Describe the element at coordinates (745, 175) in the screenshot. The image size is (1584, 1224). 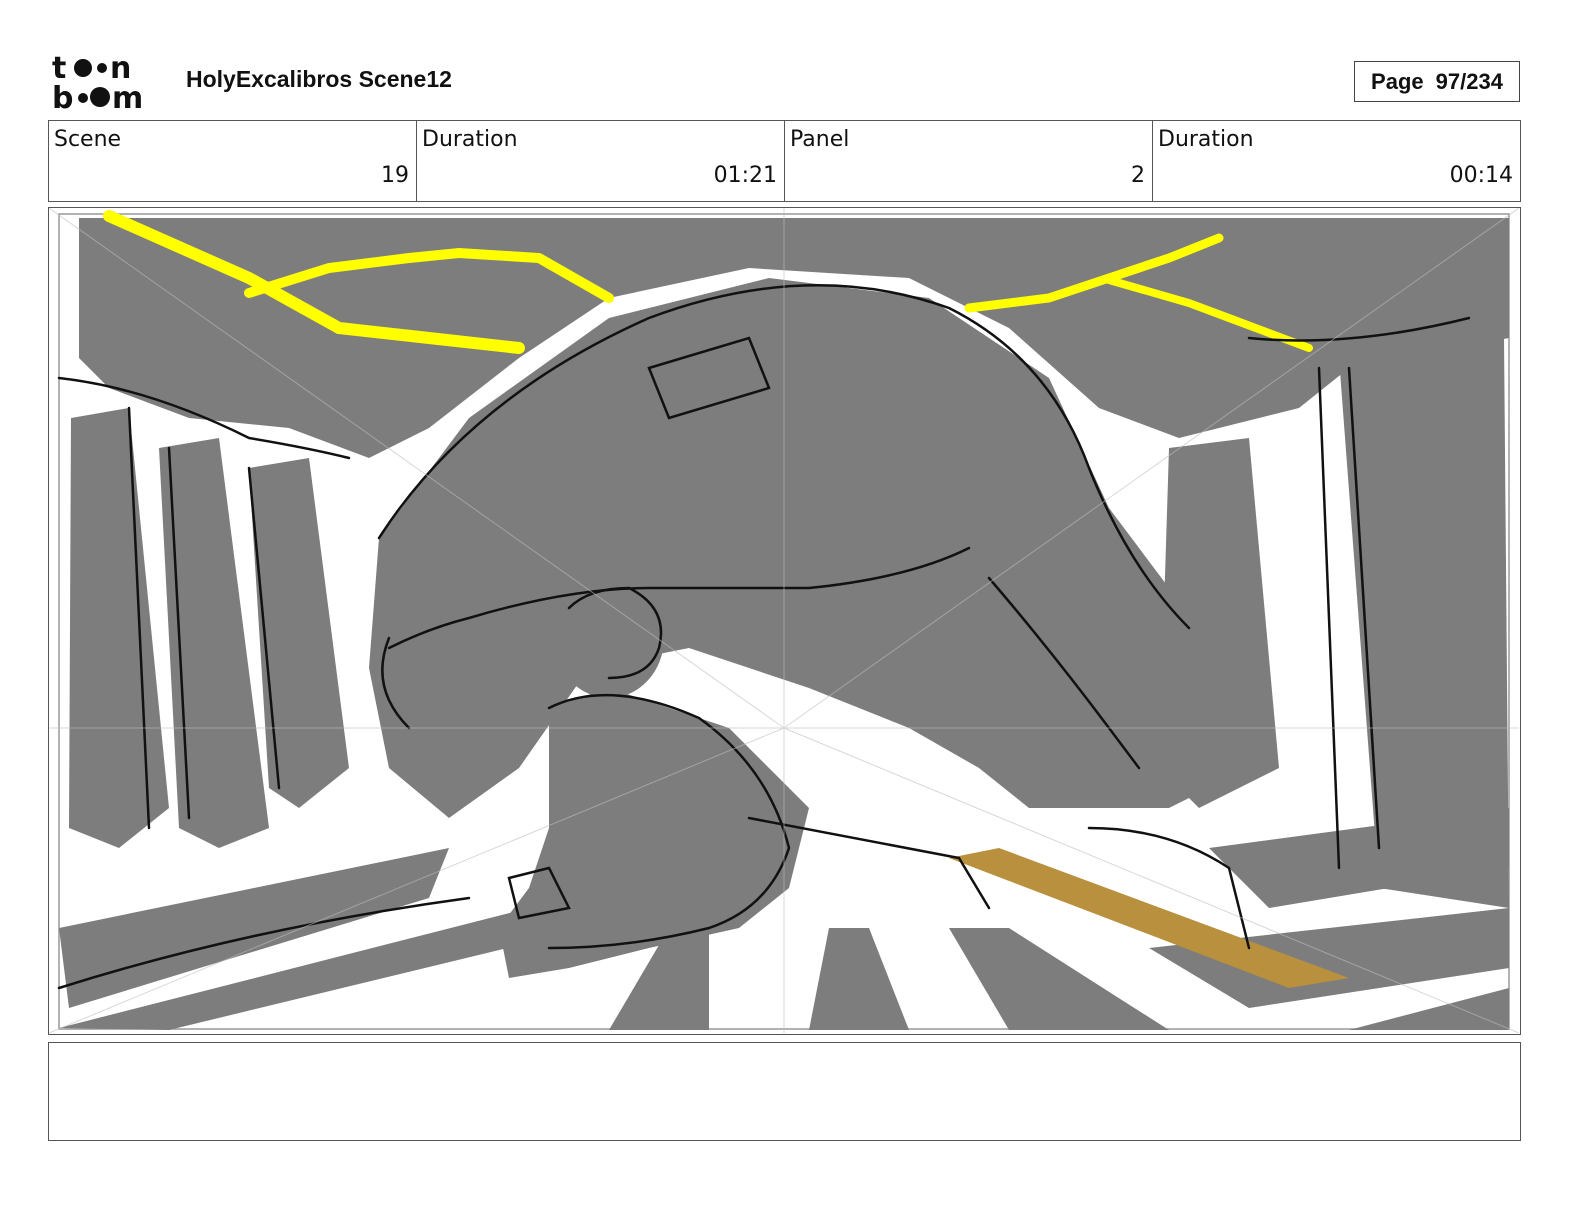
I see `scene-duration-value: 01:21` at that location.